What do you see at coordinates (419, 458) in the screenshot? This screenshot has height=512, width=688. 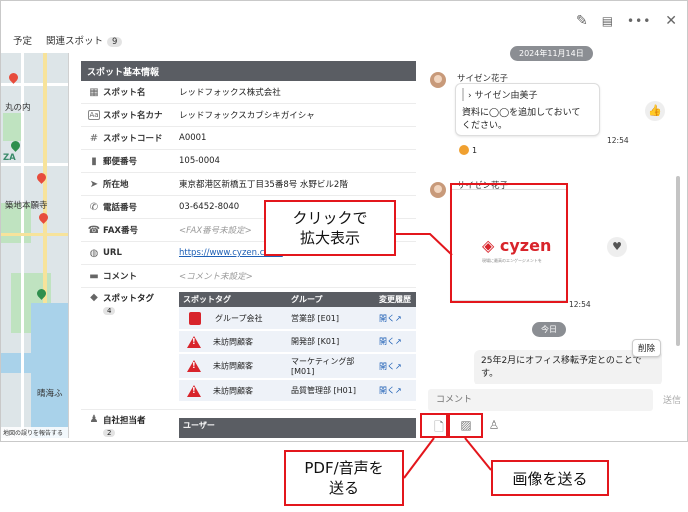 I see `pdf-leader-line` at bounding box center [419, 458].